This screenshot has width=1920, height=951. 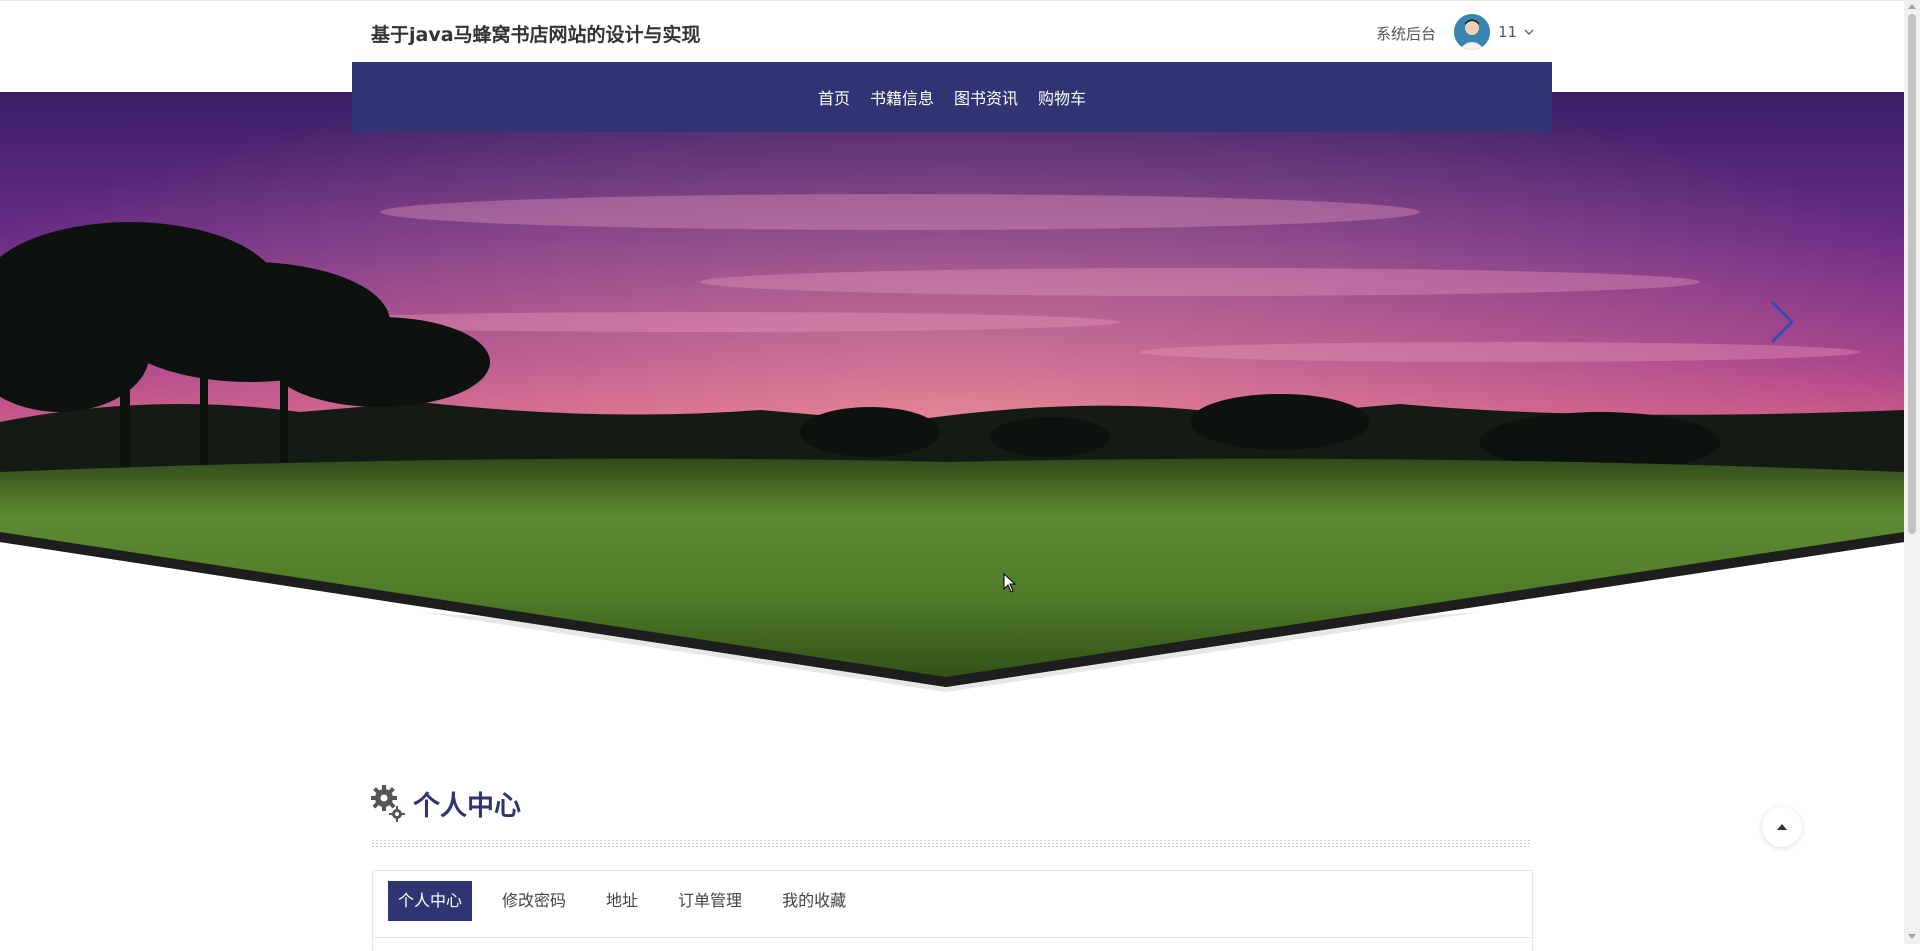 I want to click on nav-item-news: 图书资讯, so click(x=986, y=97).